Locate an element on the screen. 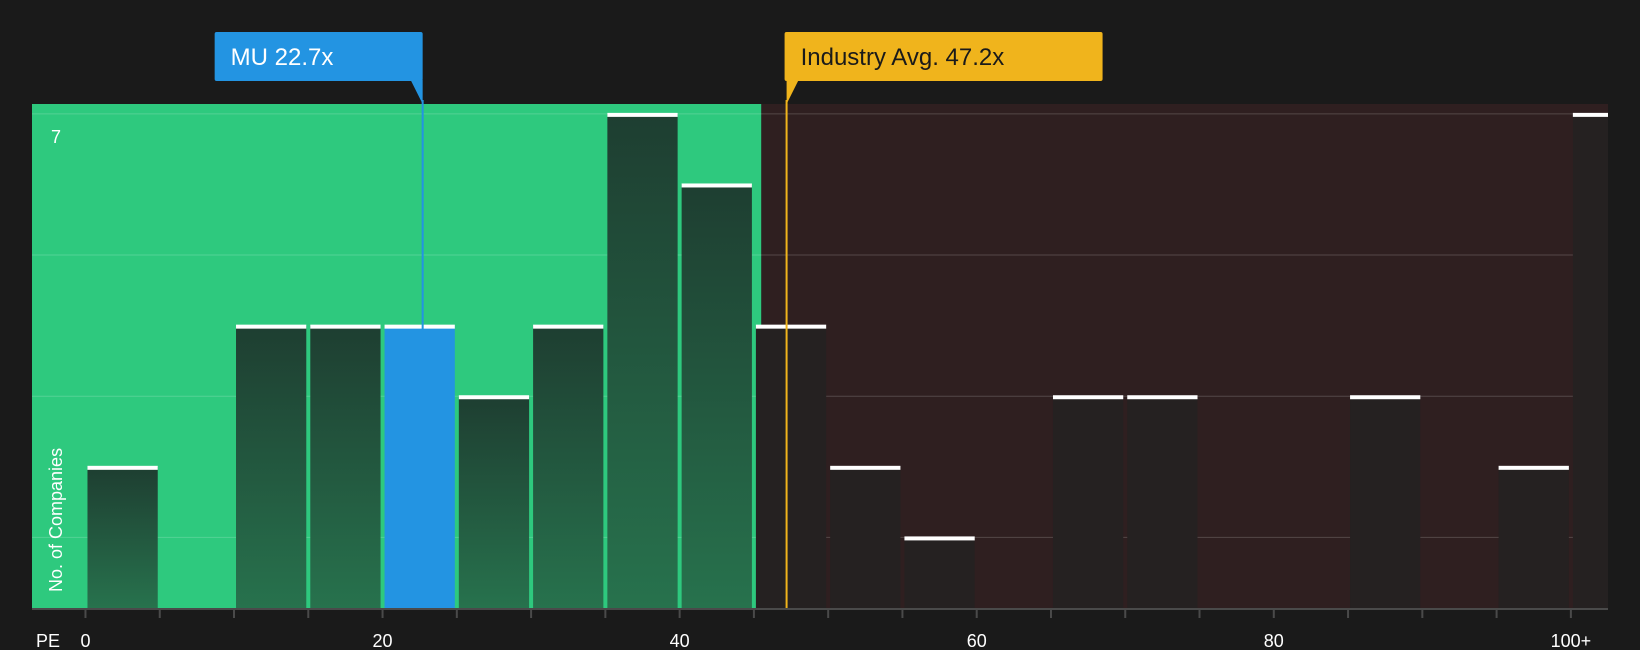  y-axis-label: No. of Companies is located at coordinates (56, 520).